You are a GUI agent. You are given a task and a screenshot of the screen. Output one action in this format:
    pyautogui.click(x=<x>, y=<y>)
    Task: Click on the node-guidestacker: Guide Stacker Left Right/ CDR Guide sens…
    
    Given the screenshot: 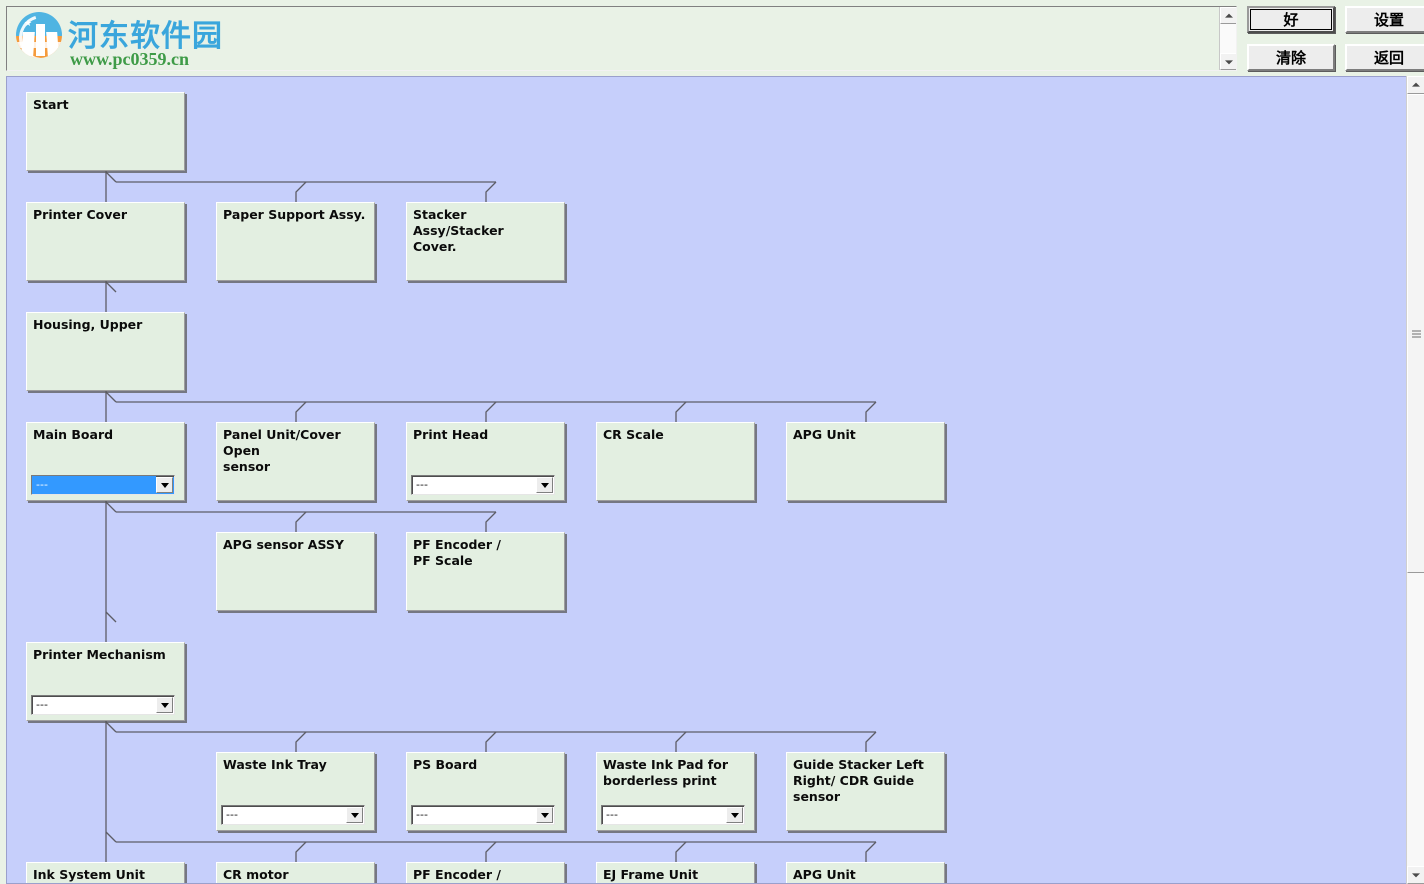 What is the action you would take?
    pyautogui.click(x=865, y=791)
    